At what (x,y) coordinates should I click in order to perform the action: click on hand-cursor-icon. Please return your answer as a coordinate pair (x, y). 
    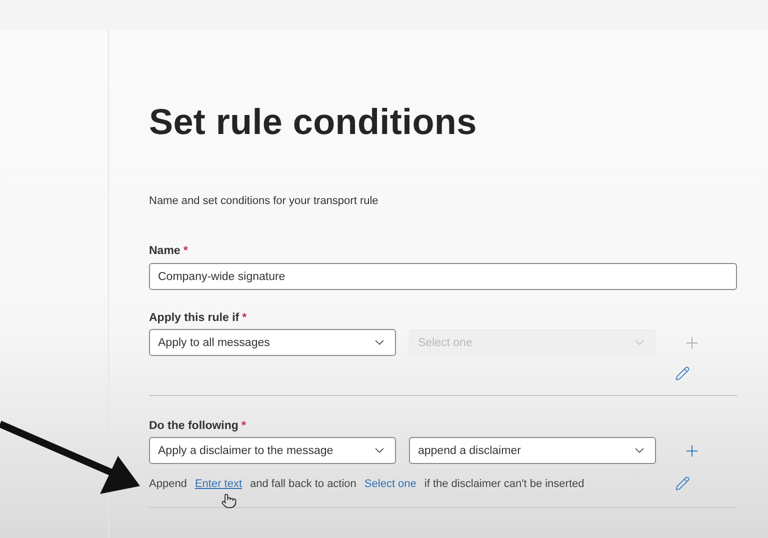
    Looking at the image, I should click on (229, 501).